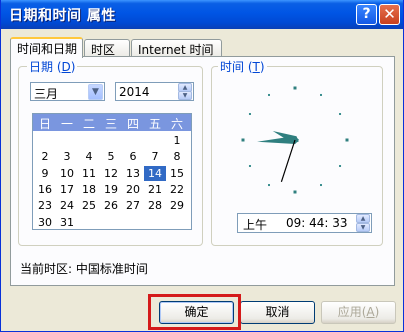 This screenshot has height=332, width=404. Describe the element at coordinates (132, 124) in the screenshot. I see `weekday-label: 四` at that location.